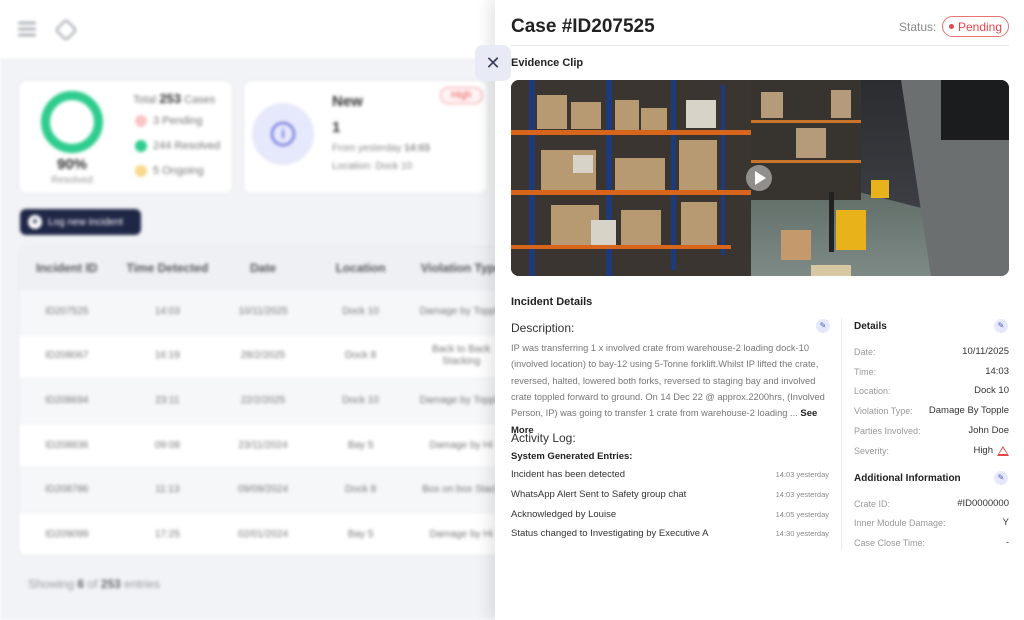 Image resolution: width=1024 pixels, height=620 pixels. What do you see at coordinates (865, 371) in the screenshot?
I see `detail-key: Time:` at bounding box center [865, 371].